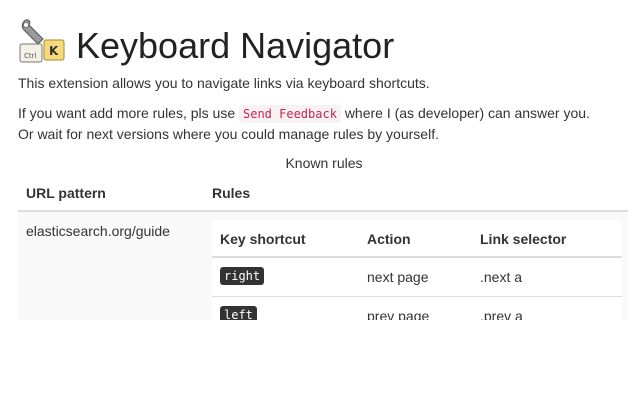 This screenshot has height=400, width=640. I want to click on k-key-label: K, so click(54, 51).